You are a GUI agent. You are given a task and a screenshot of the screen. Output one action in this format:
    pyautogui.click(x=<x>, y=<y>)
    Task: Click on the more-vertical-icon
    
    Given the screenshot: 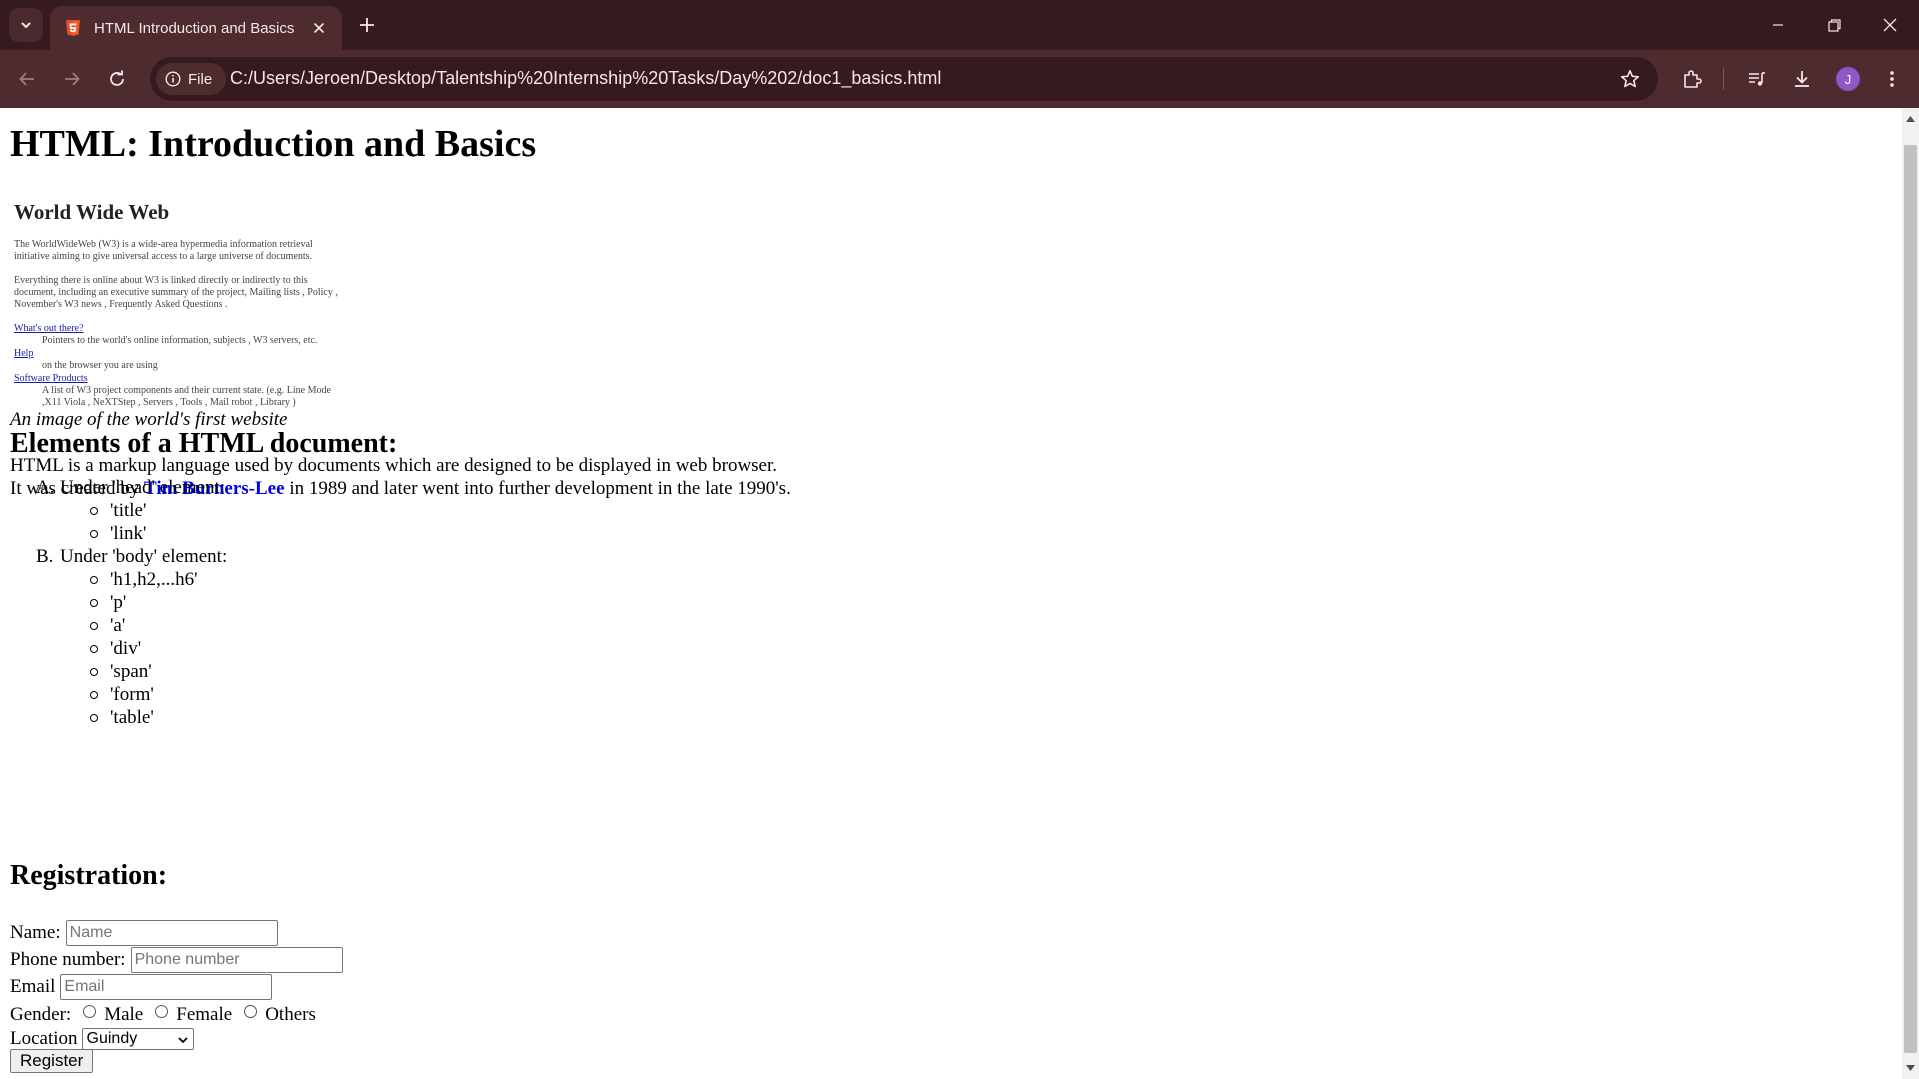 What is the action you would take?
    pyautogui.click(x=1892, y=79)
    